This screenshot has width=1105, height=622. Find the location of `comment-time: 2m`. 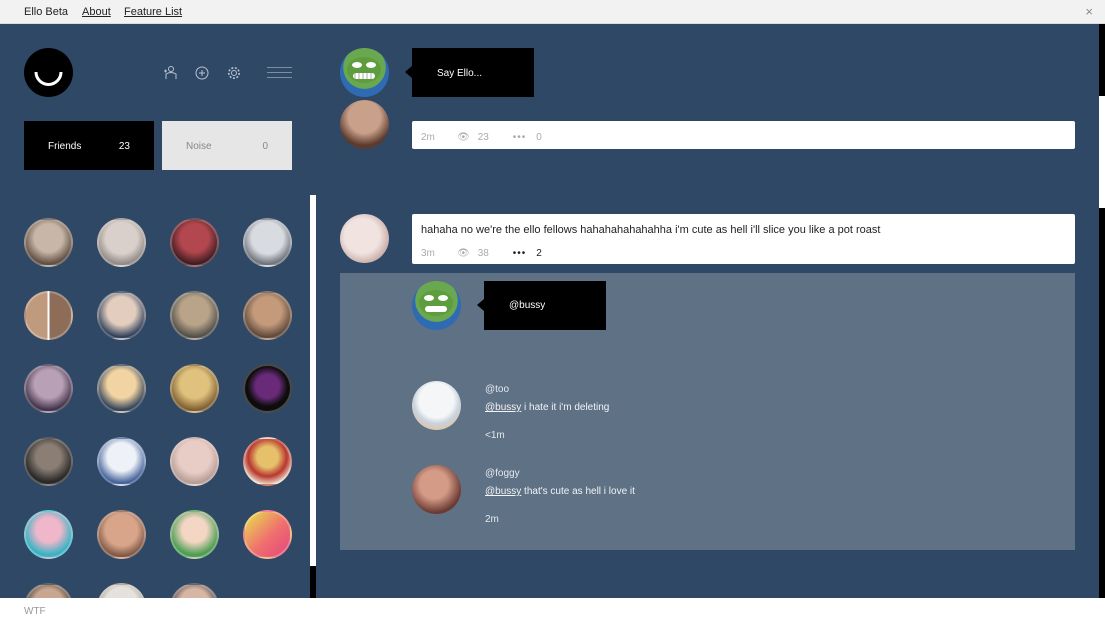

comment-time: 2m is located at coordinates (492, 519).